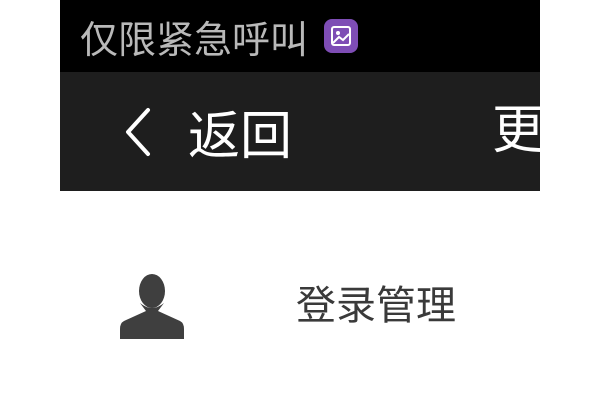  What do you see at coordinates (138, 131) in the screenshot?
I see `chevron-left-icon` at bounding box center [138, 131].